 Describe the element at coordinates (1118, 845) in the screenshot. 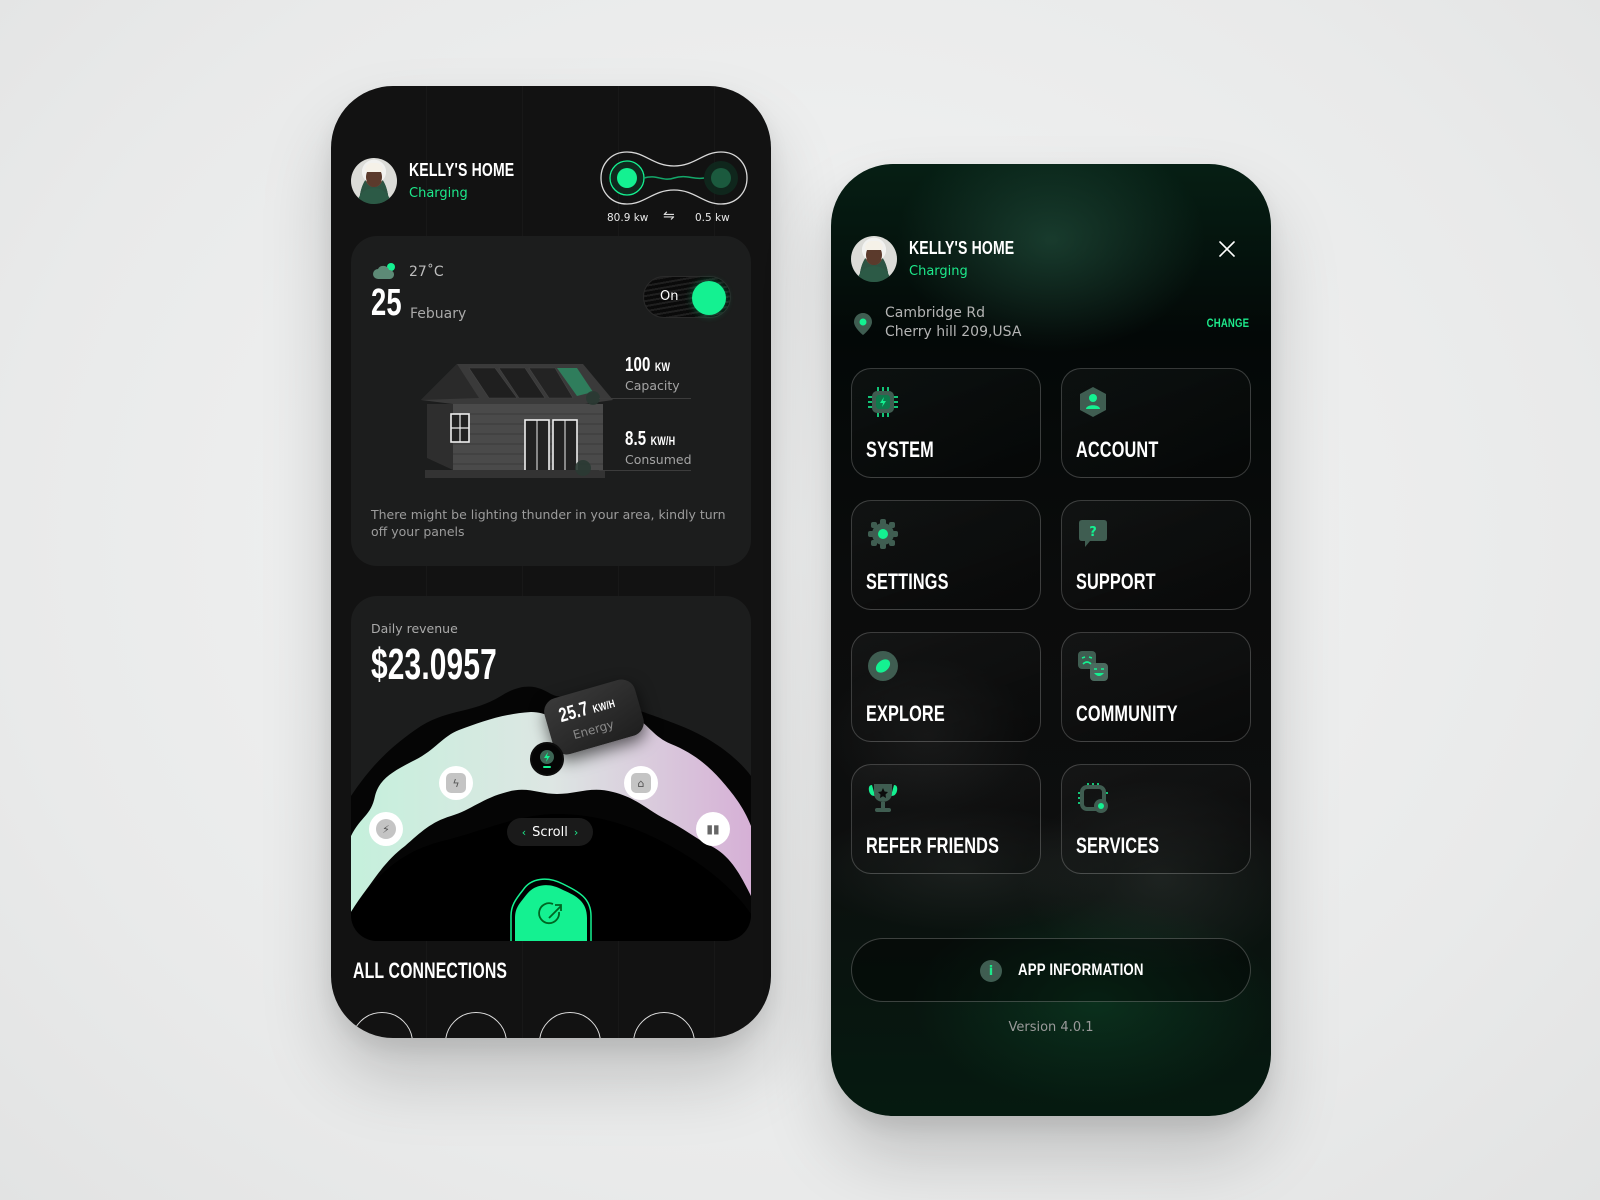

I see `tile-label: SERVICES` at that location.